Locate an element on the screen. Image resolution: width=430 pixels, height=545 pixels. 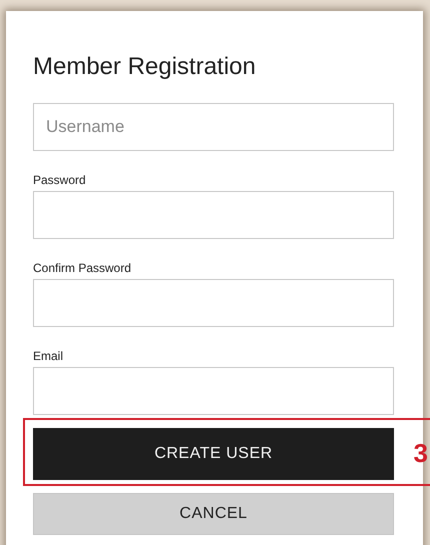
create-user-button: CREATE USER is located at coordinates (213, 454).